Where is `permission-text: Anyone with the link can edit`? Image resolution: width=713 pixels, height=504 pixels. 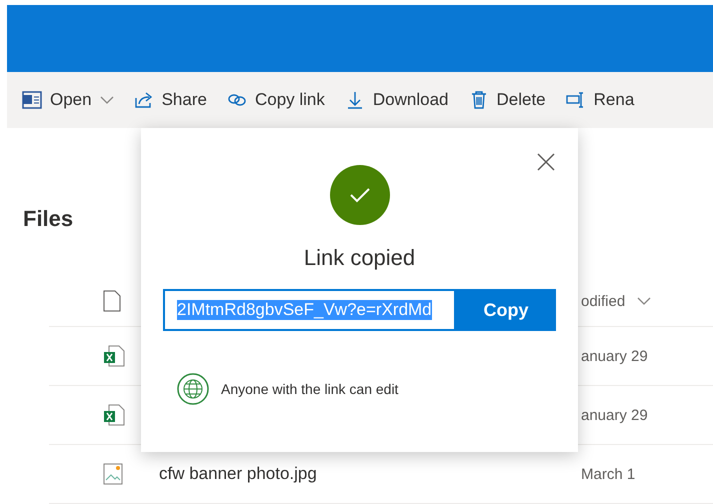
permission-text: Anyone with the link can edit is located at coordinates (309, 389).